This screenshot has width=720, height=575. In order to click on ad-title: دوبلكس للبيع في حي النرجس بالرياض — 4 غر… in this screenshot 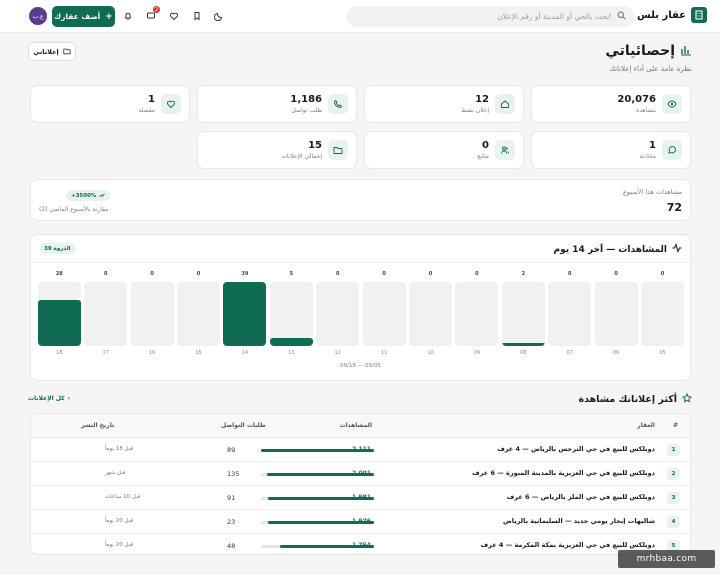, I will do `click(576, 449)`.